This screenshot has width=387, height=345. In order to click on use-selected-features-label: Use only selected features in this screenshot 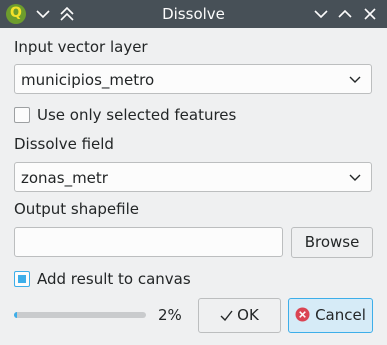, I will do `click(136, 115)`.